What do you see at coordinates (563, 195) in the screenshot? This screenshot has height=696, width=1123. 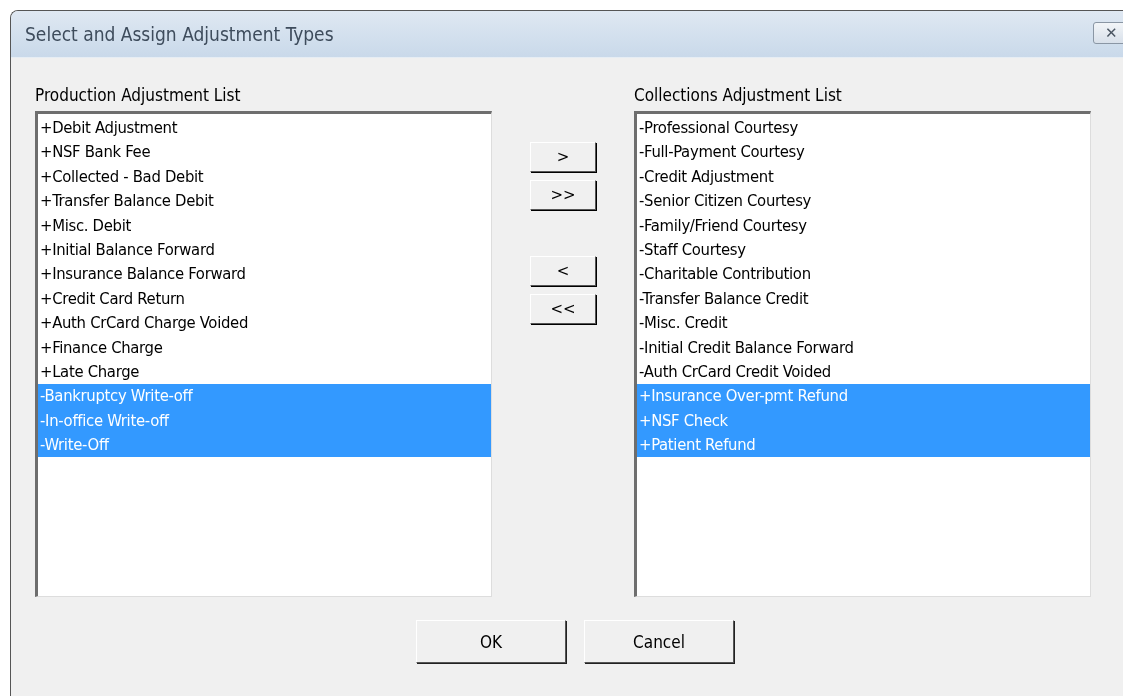 I see `move-button: >>` at bounding box center [563, 195].